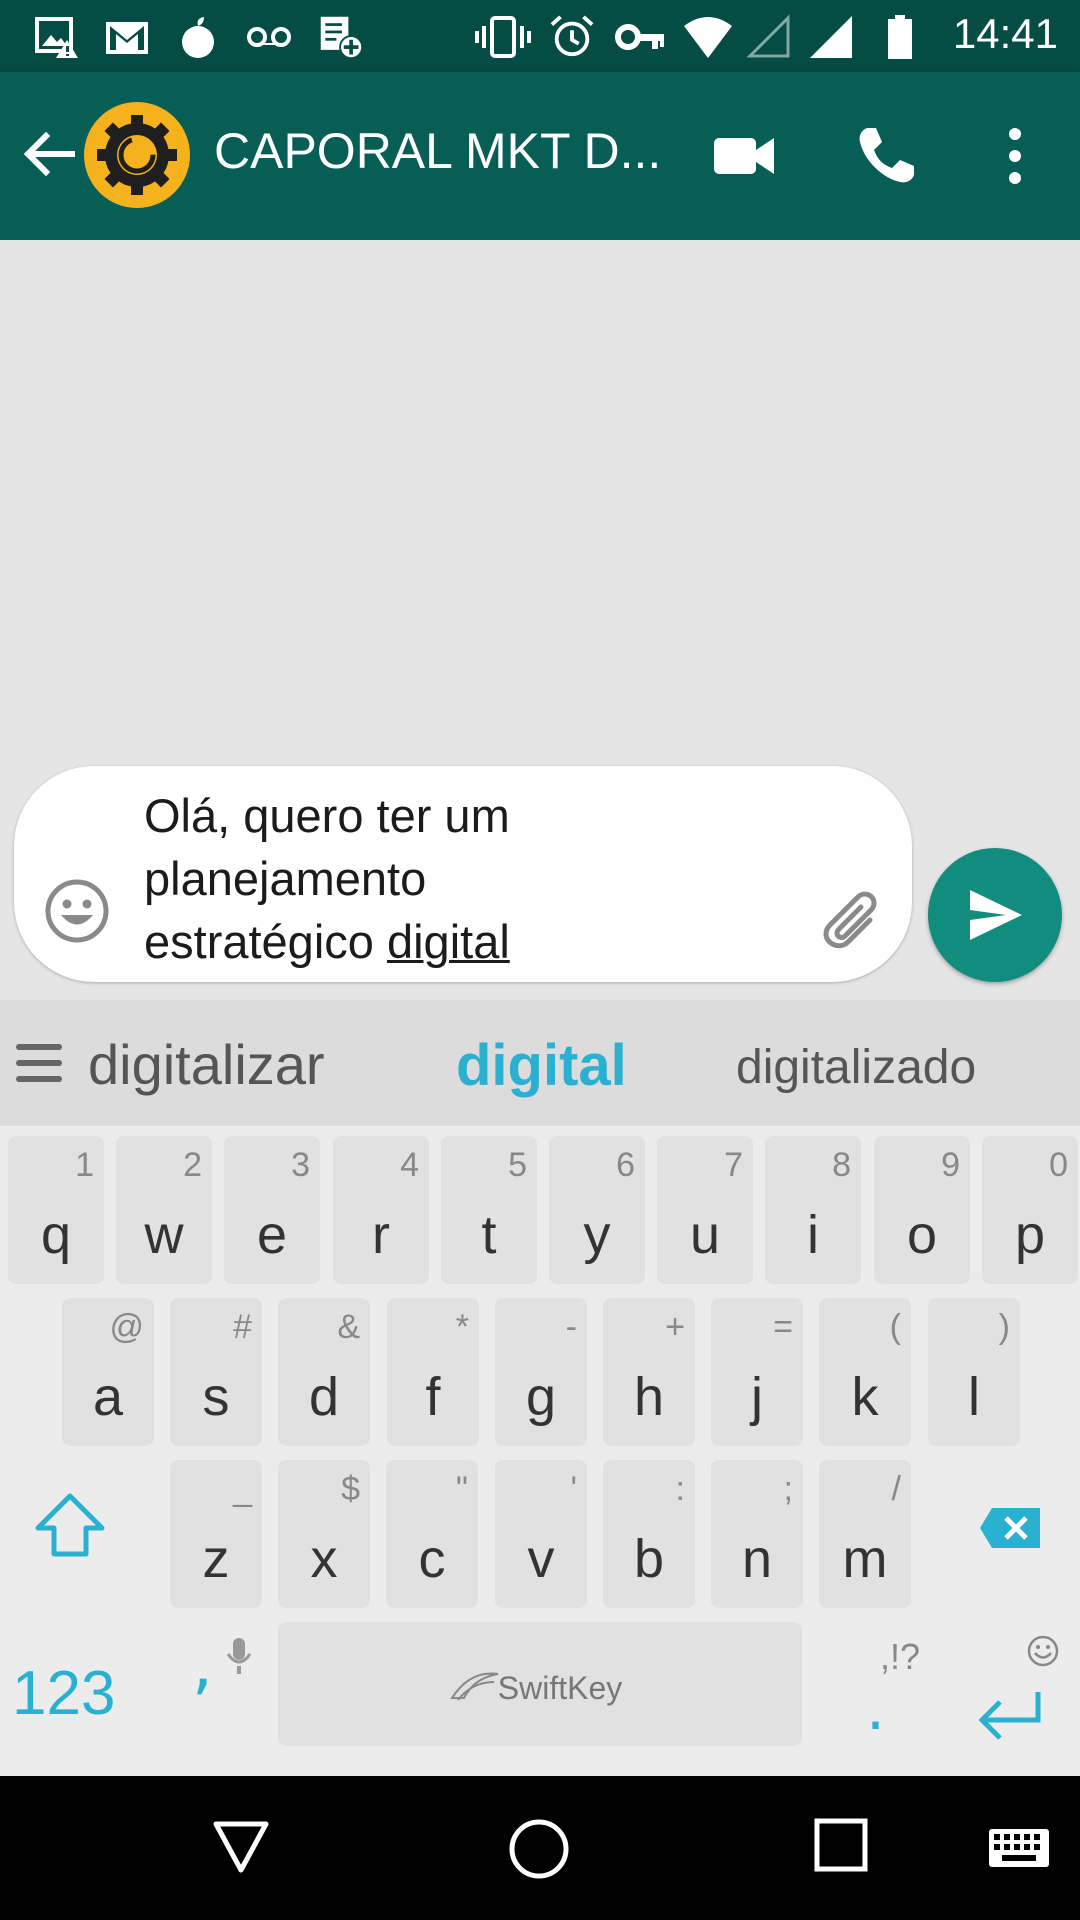 The width and height of the screenshot is (1080, 1920). Describe the element at coordinates (841, 1165) in the screenshot. I see `key-secondary-label: 8` at that location.